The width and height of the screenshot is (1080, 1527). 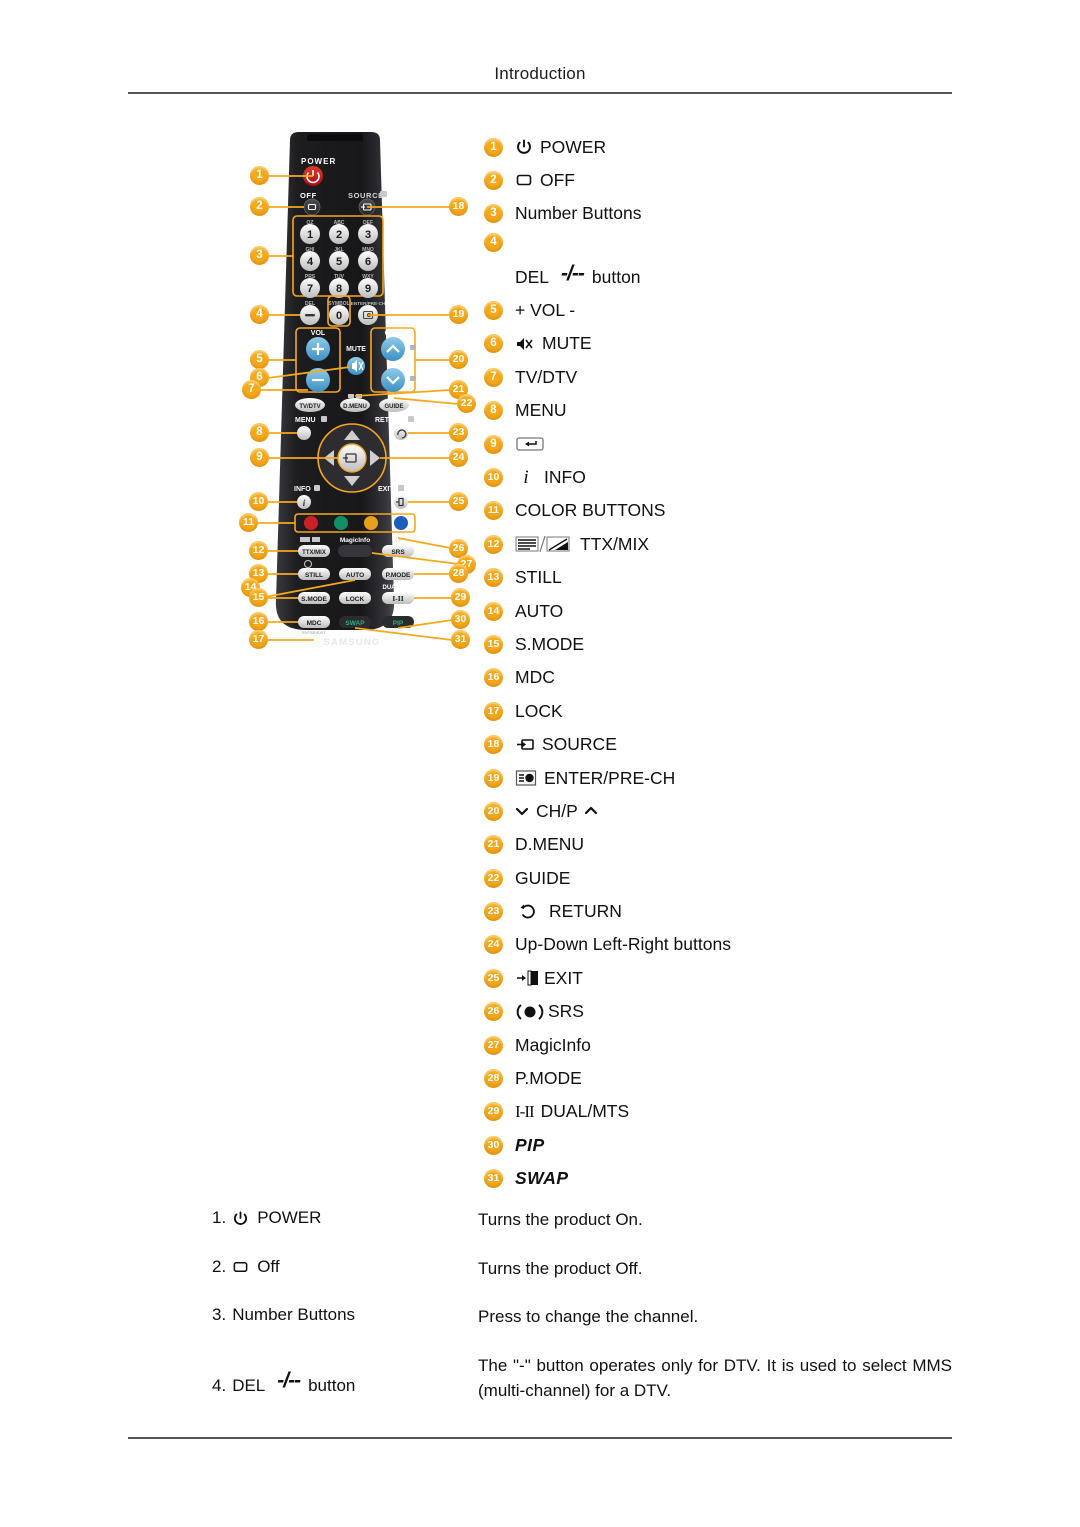 I want to click on legend-label: DEL, so click(x=532, y=277).